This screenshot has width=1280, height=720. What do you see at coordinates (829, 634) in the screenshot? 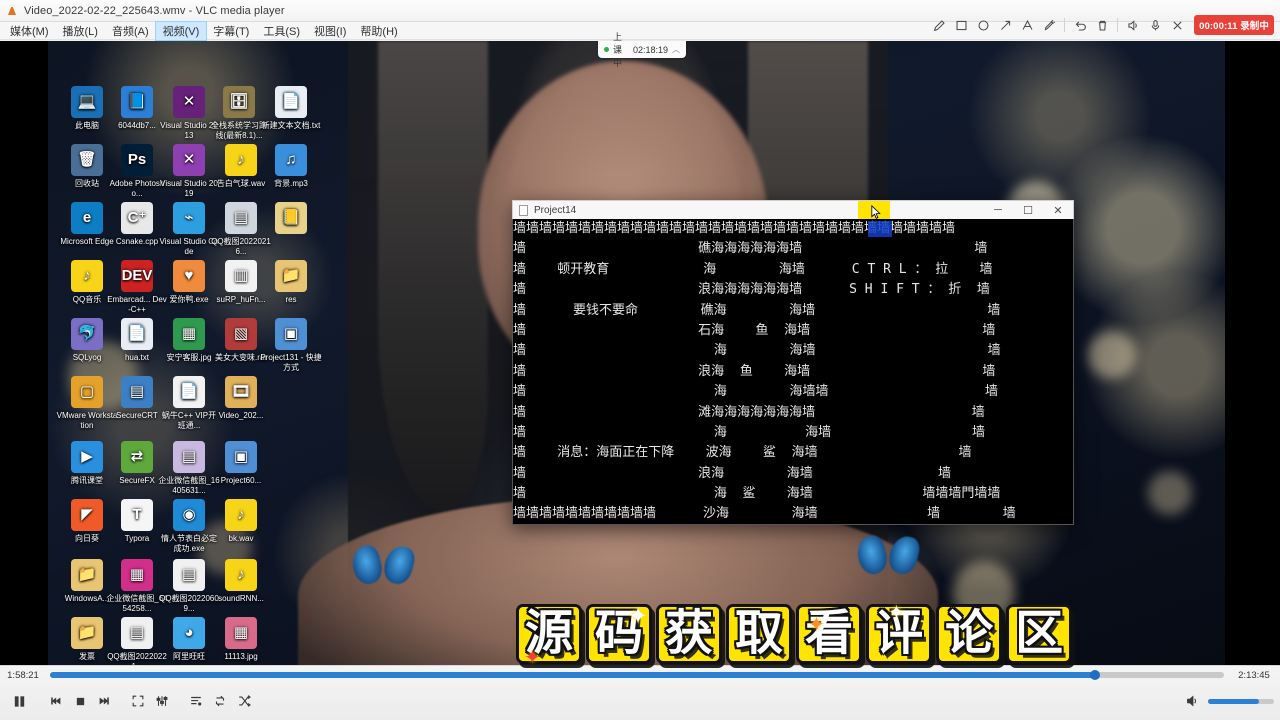
I see `subtitle-character: 看` at bounding box center [829, 634].